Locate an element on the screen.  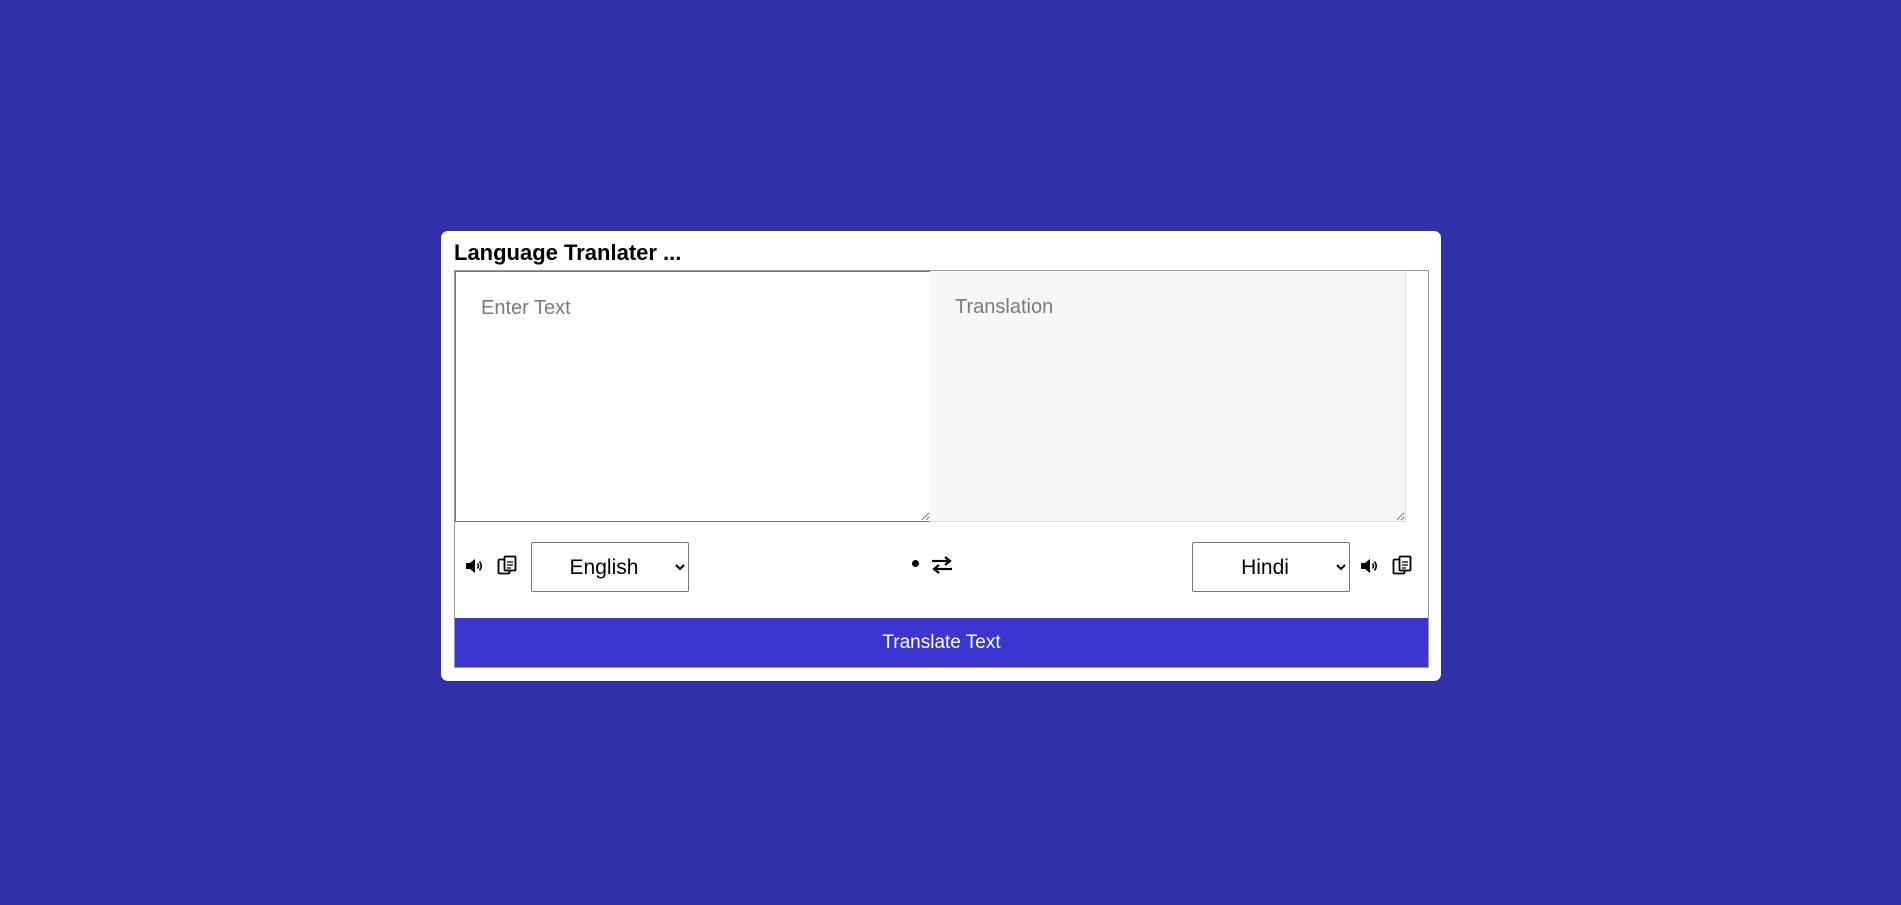
text-areas is located at coordinates (941, 396).